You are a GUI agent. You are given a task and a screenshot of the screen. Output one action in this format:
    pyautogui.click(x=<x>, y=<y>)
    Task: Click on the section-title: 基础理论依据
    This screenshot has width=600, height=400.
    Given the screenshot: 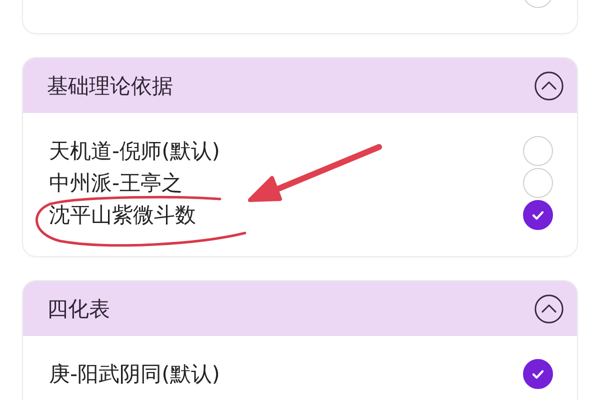 What is the action you would take?
    pyautogui.click(x=110, y=86)
    